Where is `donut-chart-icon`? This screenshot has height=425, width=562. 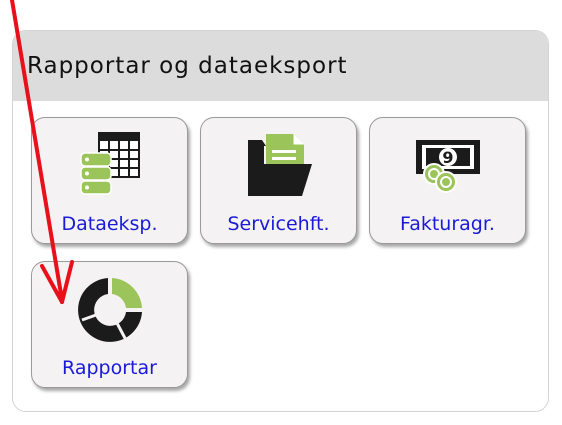 donut-chart-icon is located at coordinates (109, 310).